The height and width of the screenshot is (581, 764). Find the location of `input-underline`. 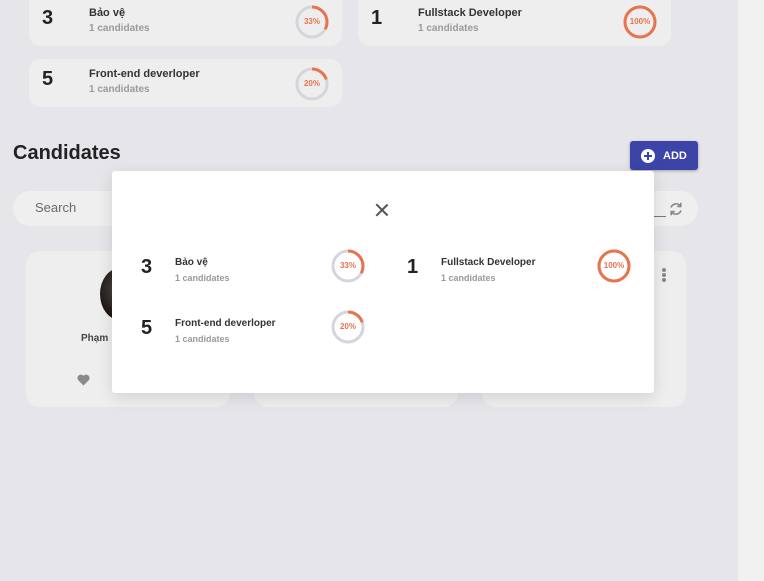

input-underline is located at coordinates (660, 216).